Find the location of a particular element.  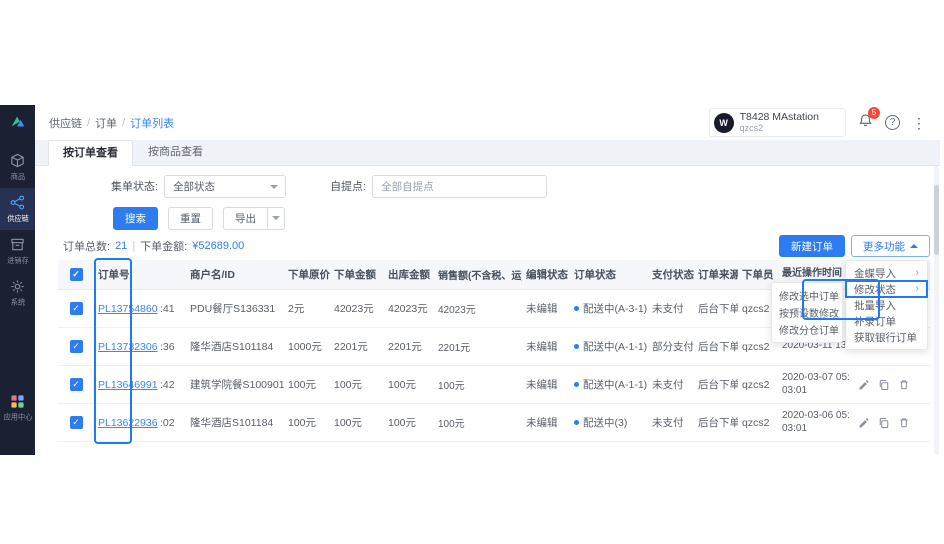

pickup-point-label: 自提点: is located at coordinates (348, 187).